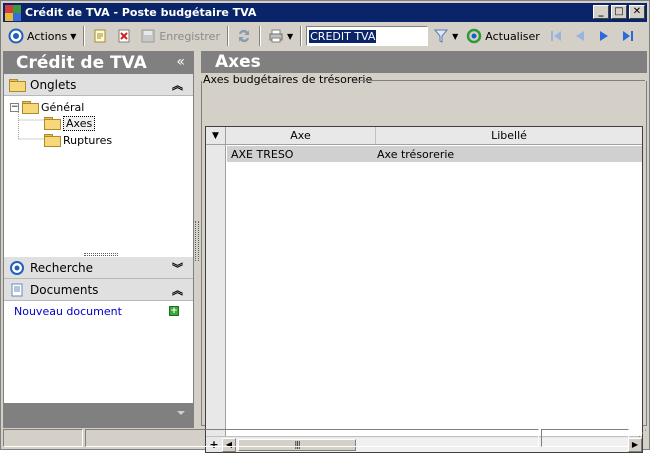  Describe the element at coordinates (174, 311) in the screenshot. I see `add-document-icon: +` at that location.